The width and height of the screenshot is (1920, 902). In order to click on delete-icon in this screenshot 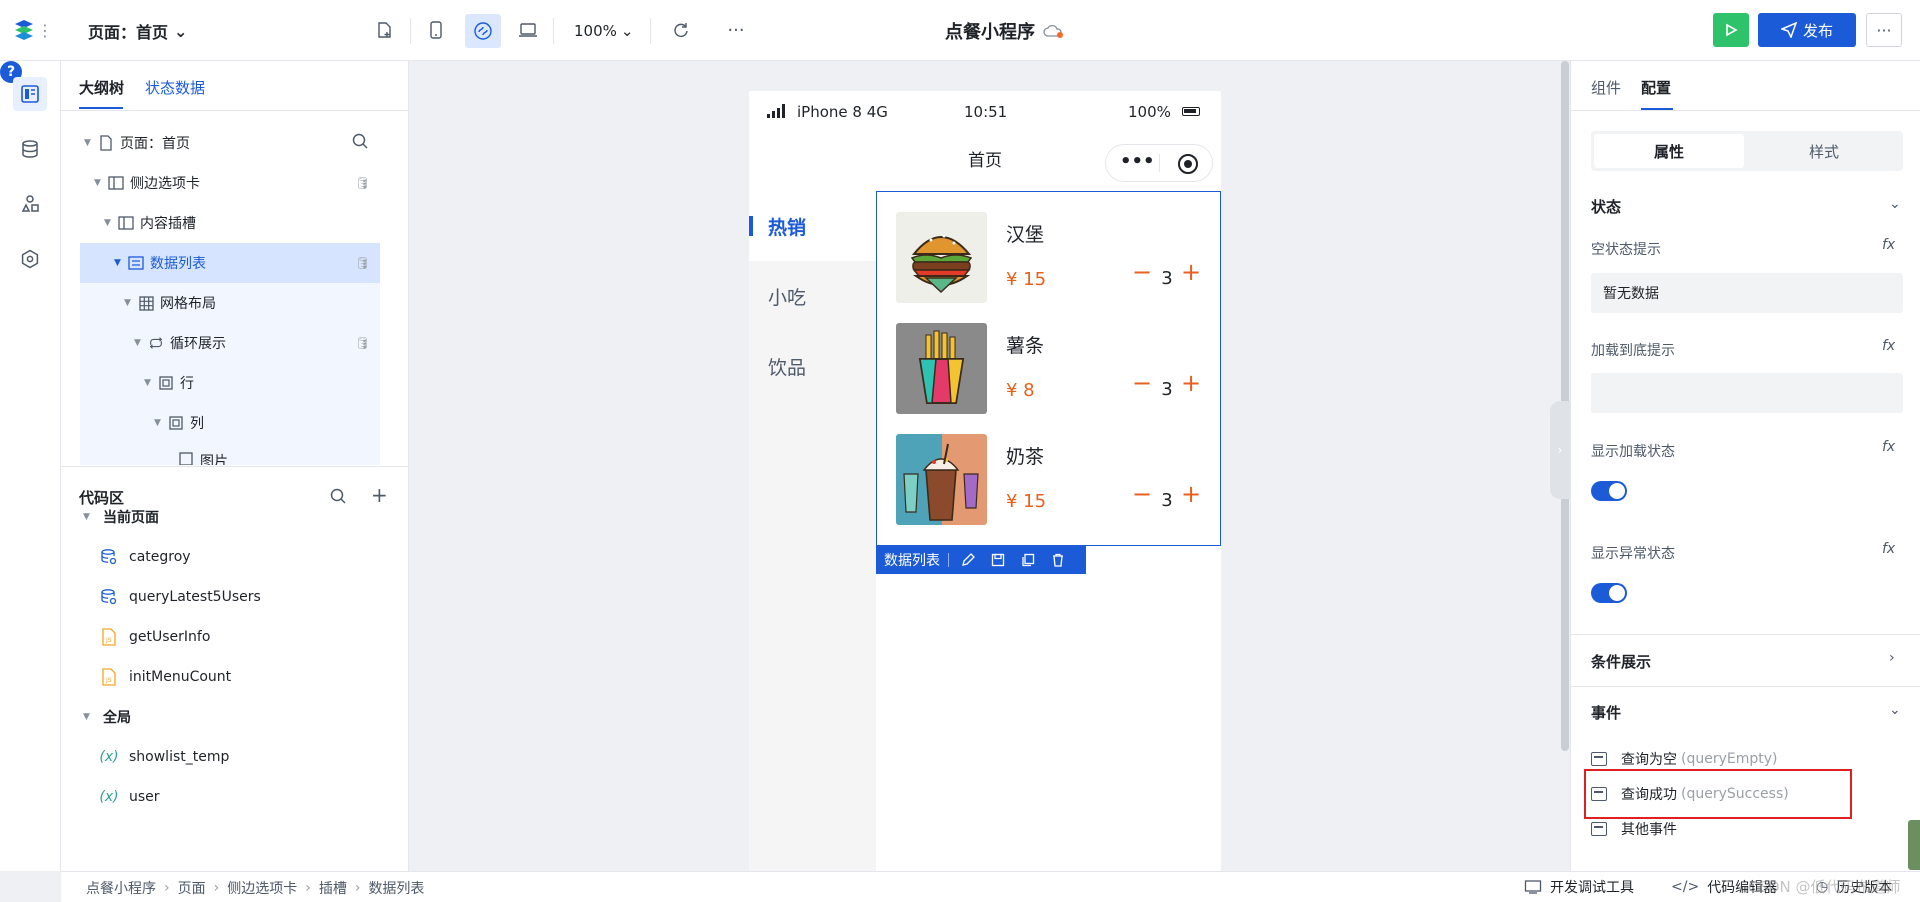, I will do `click(1058, 560)`.